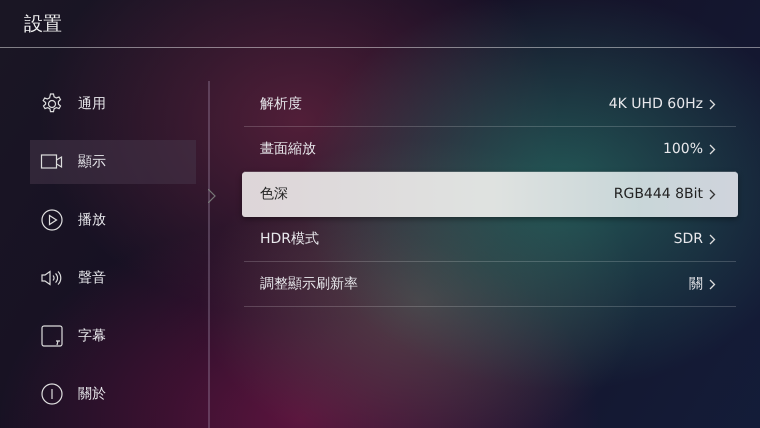  I want to click on sidebar-item: 顯示, so click(113, 162).